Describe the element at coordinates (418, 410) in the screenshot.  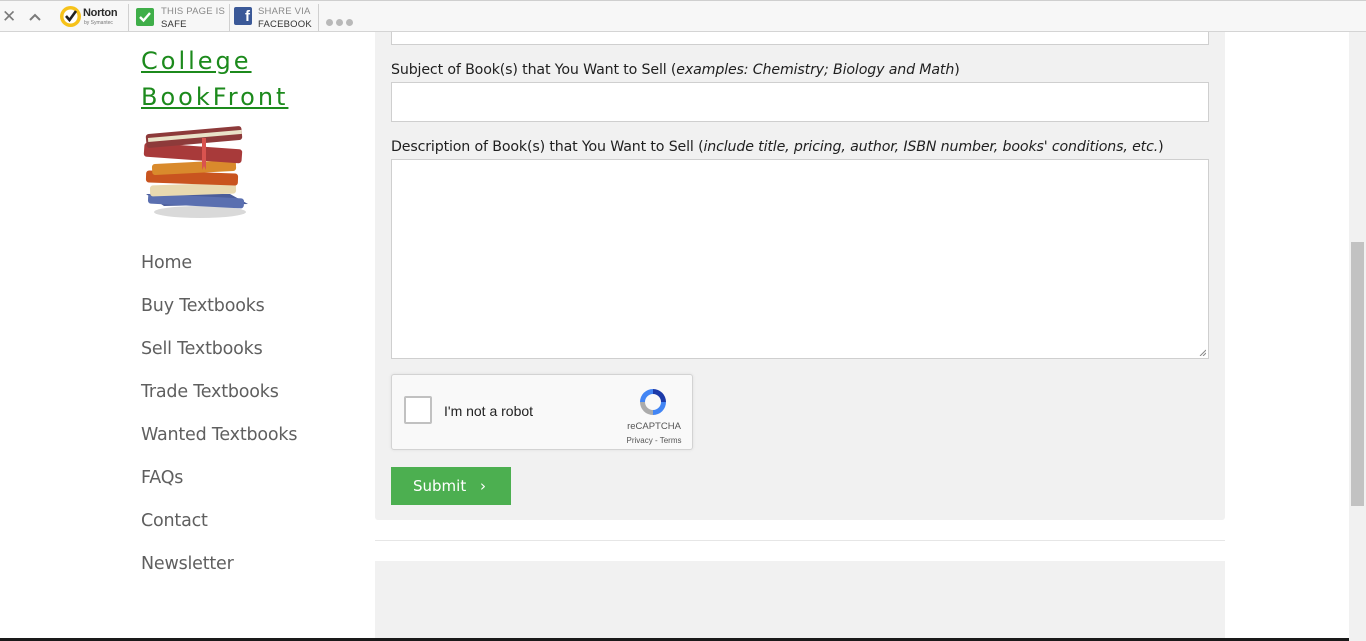
I see `recaptcha-checkbox` at that location.